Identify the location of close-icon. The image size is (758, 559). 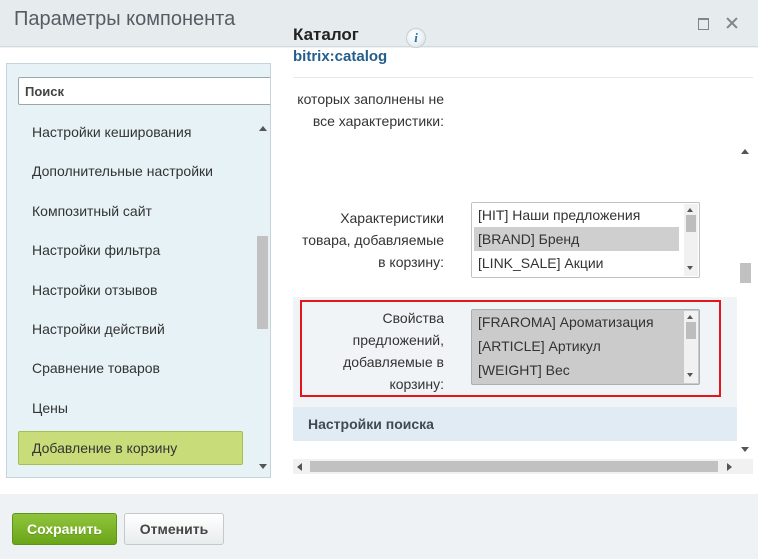
(732, 23).